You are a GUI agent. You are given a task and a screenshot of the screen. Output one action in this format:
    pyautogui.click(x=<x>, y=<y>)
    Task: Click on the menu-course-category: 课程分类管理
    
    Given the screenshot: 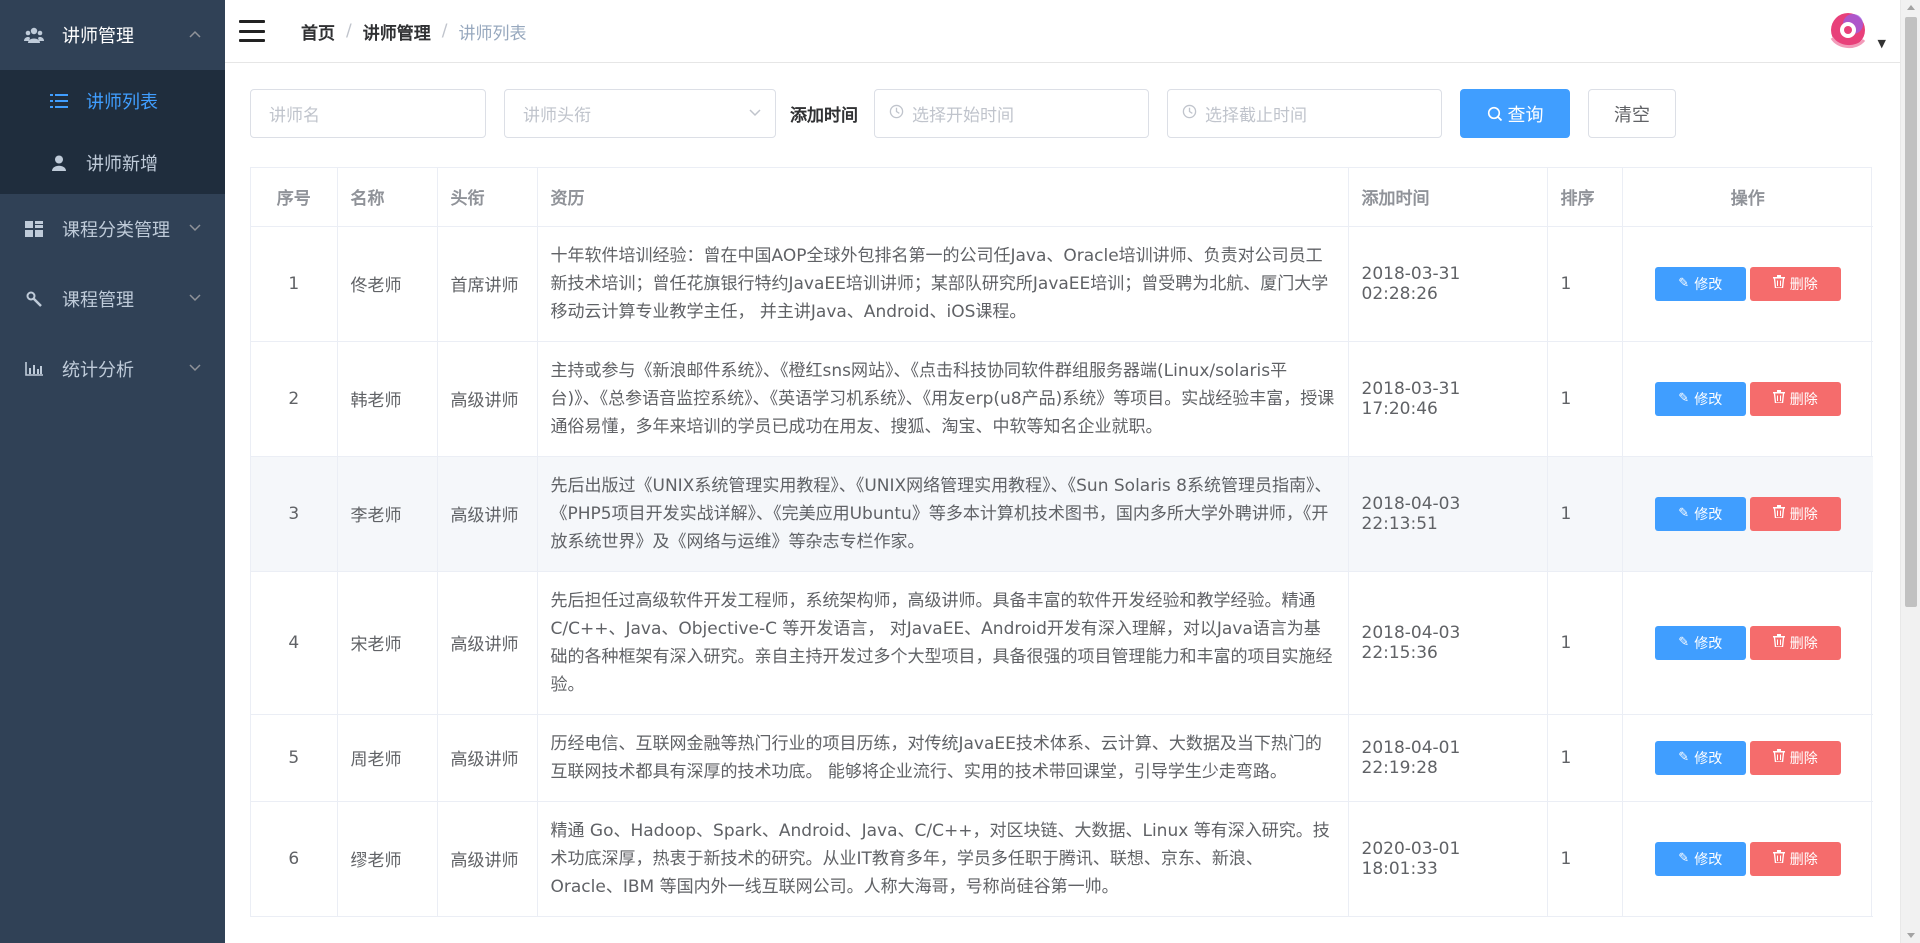 What is the action you would take?
    pyautogui.click(x=112, y=229)
    